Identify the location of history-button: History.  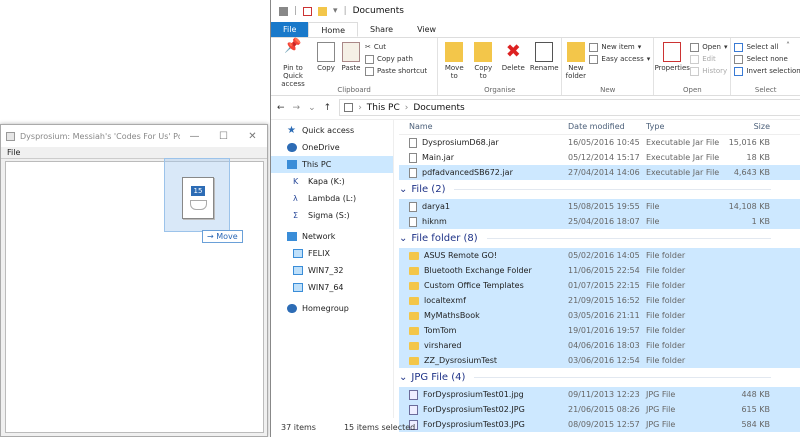
(708, 71).